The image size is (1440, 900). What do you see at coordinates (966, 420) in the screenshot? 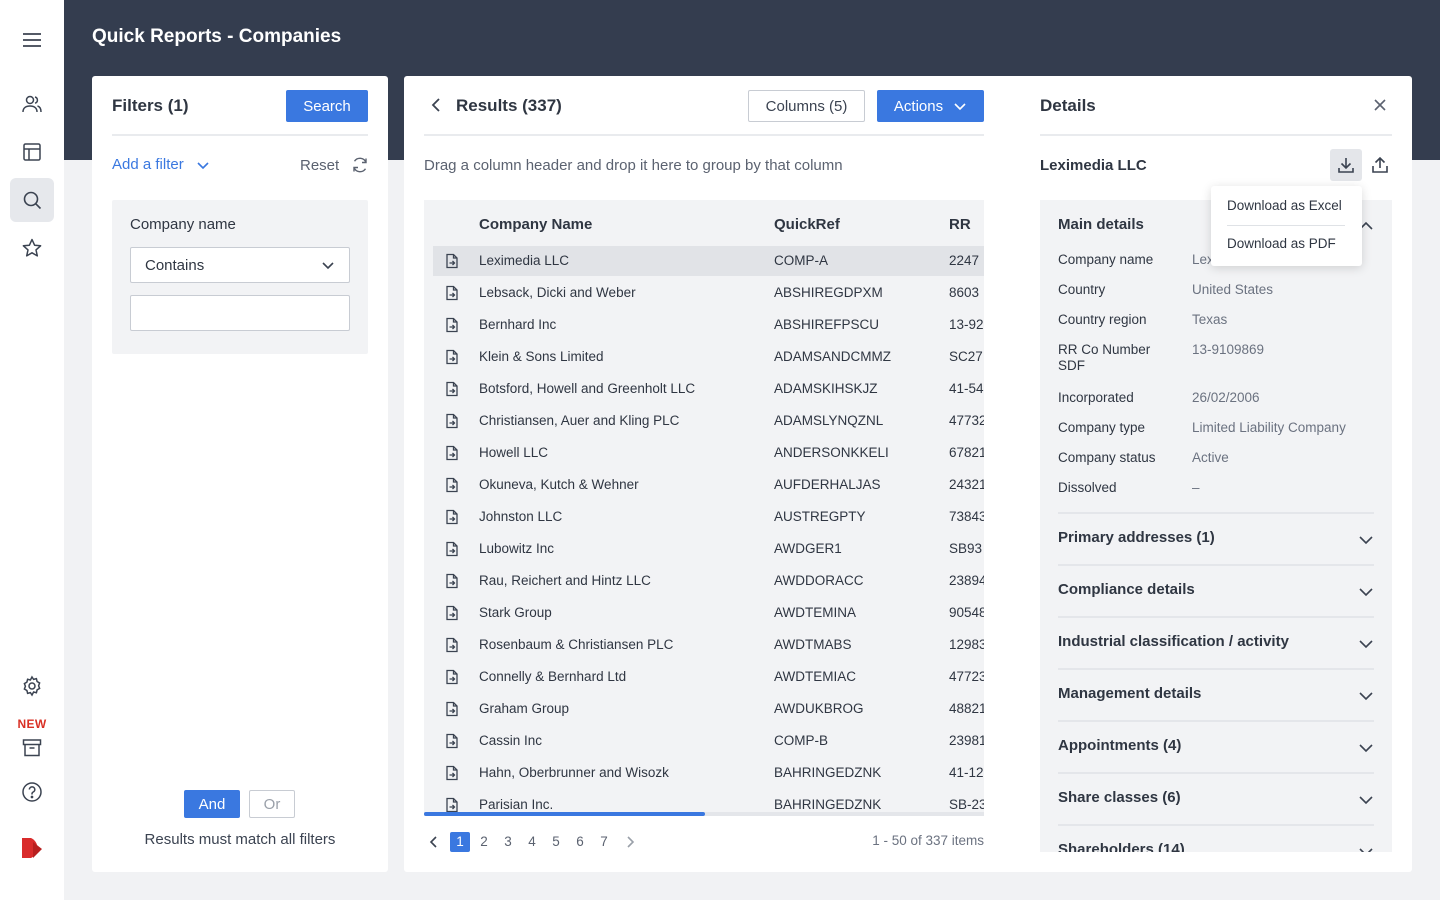
I see `cell-rr: 47732` at bounding box center [966, 420].